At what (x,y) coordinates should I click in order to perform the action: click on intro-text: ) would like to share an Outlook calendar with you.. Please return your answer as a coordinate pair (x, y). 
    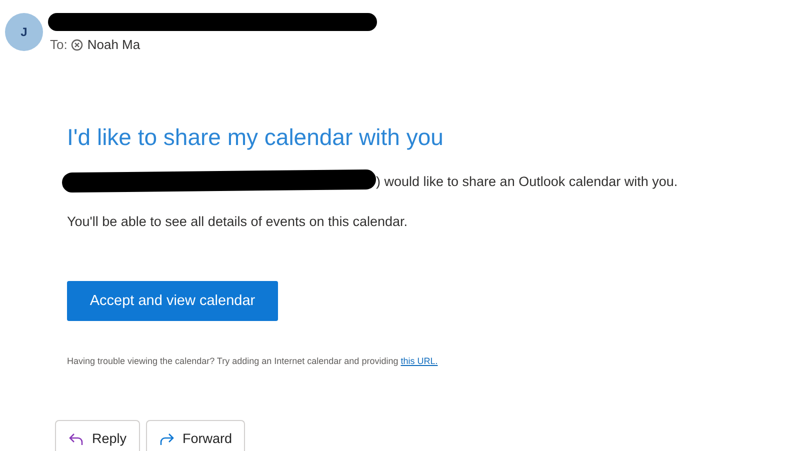
    Looking at the image, I should click on (527, 181).